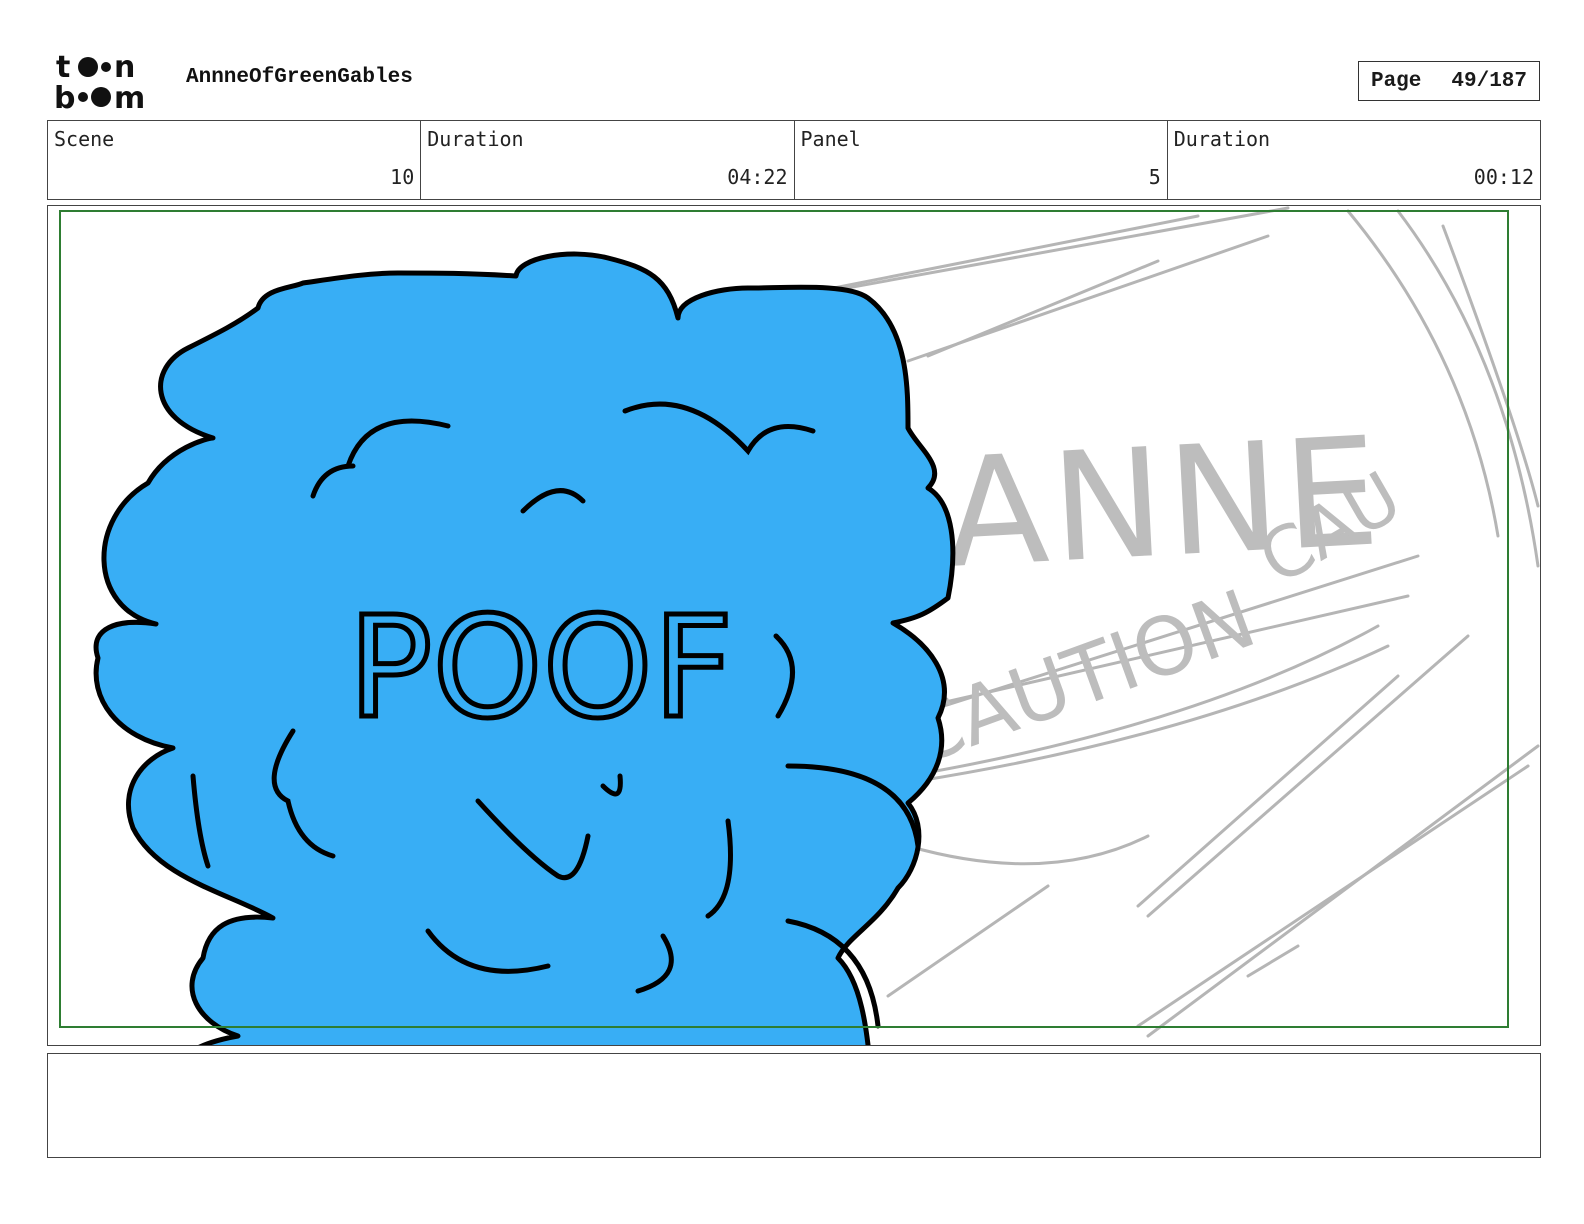 The height and width of the screenshot is (1224, 1584). Describe the element at coordinates (129, 96) in the screenshot. I see `svg-text: m` at that location.